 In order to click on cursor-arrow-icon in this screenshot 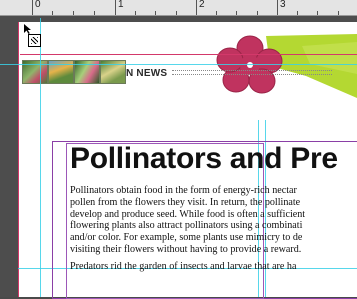, I will do `click(27, 29)`.